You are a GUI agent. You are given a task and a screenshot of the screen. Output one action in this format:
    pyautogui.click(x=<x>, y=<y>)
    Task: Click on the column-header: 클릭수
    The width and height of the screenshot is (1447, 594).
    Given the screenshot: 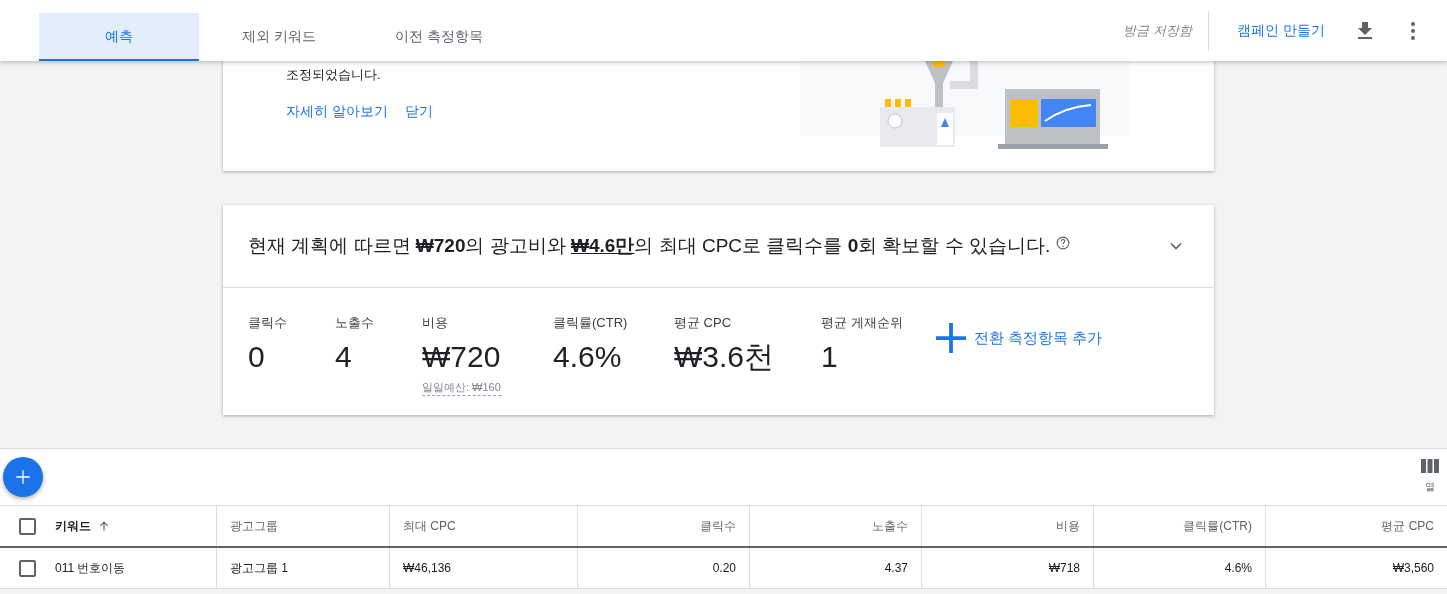 What is the action you would take?
    pyautogui.click(x=718, y=526)
    